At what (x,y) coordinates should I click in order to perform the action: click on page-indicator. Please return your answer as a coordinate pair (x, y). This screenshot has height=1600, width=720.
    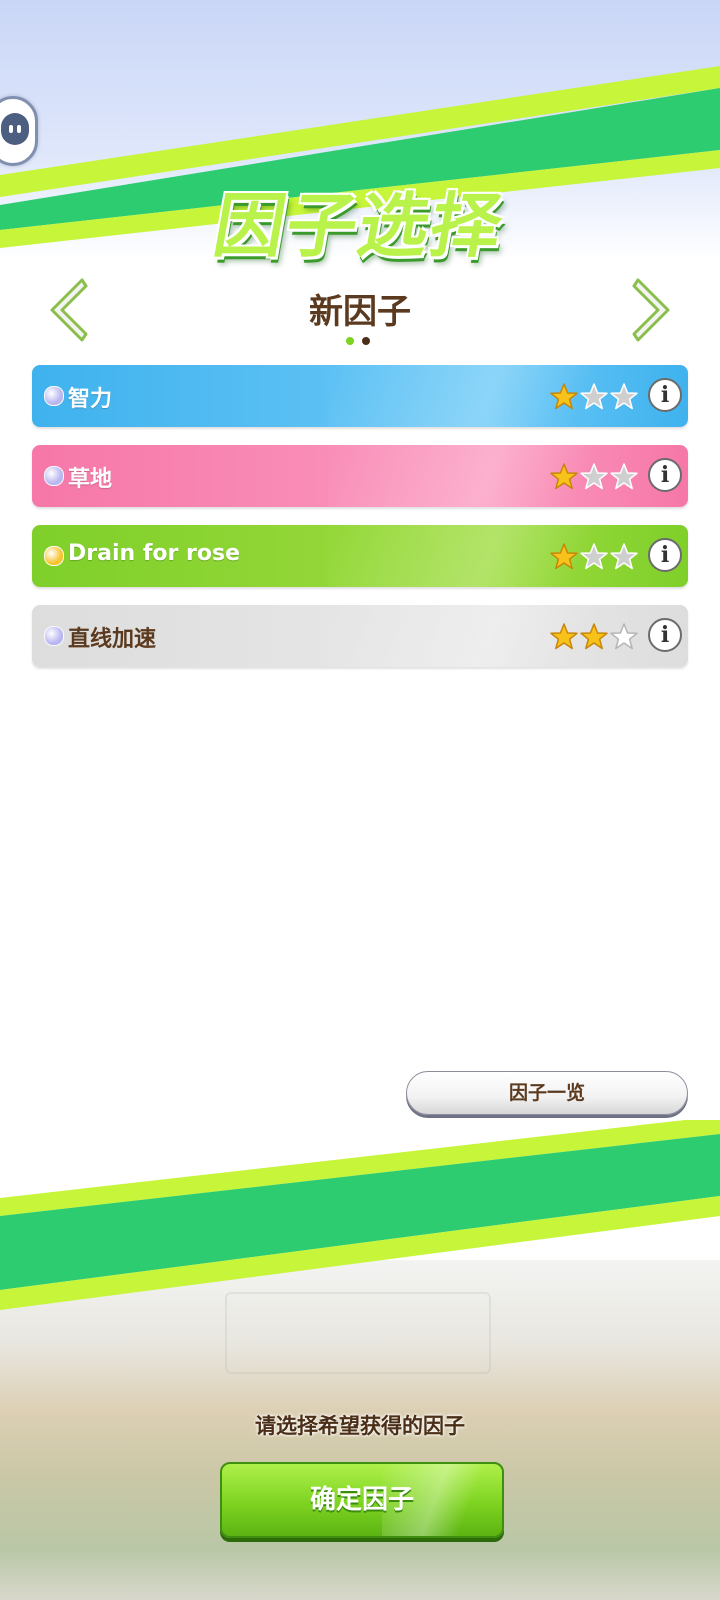
    Looking at the image, I should click on (361, 342).